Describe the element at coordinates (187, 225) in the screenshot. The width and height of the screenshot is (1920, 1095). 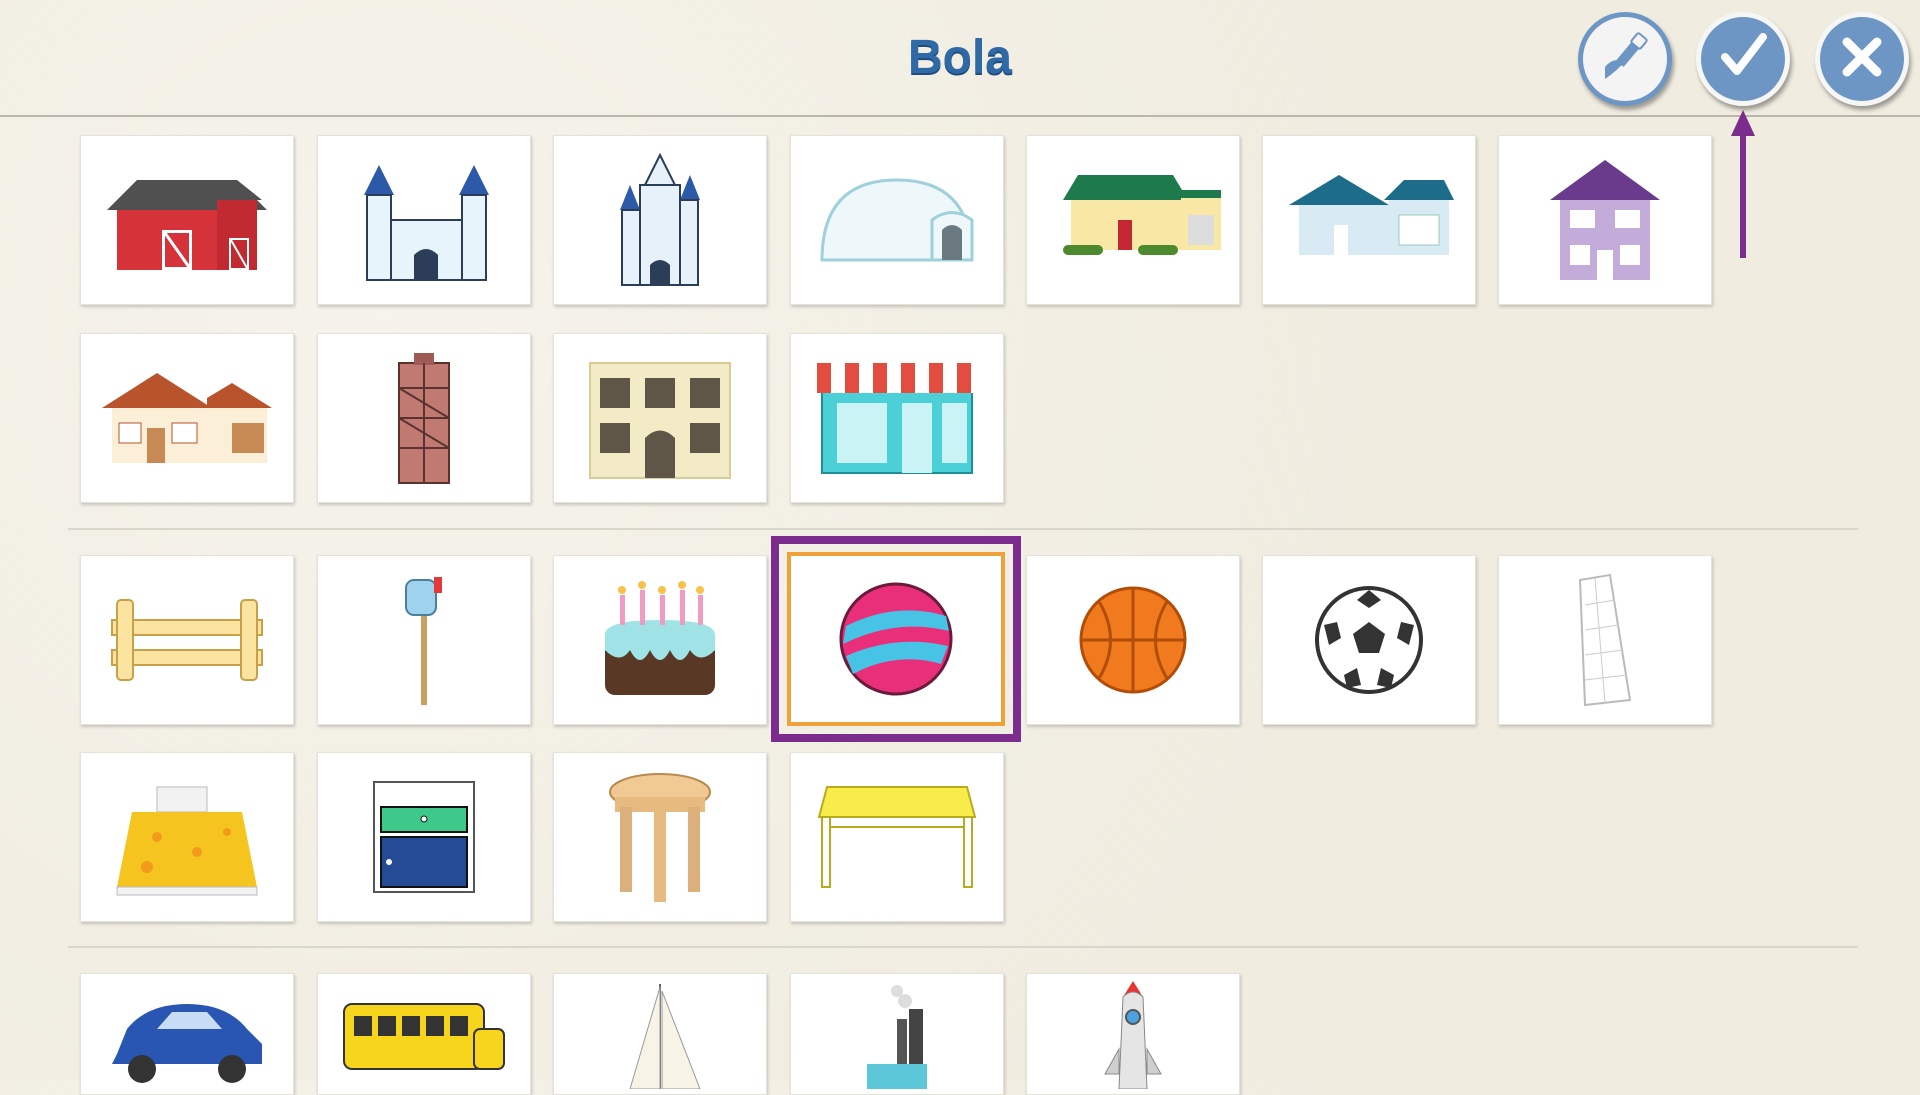
I see `barn-icon` at that location.